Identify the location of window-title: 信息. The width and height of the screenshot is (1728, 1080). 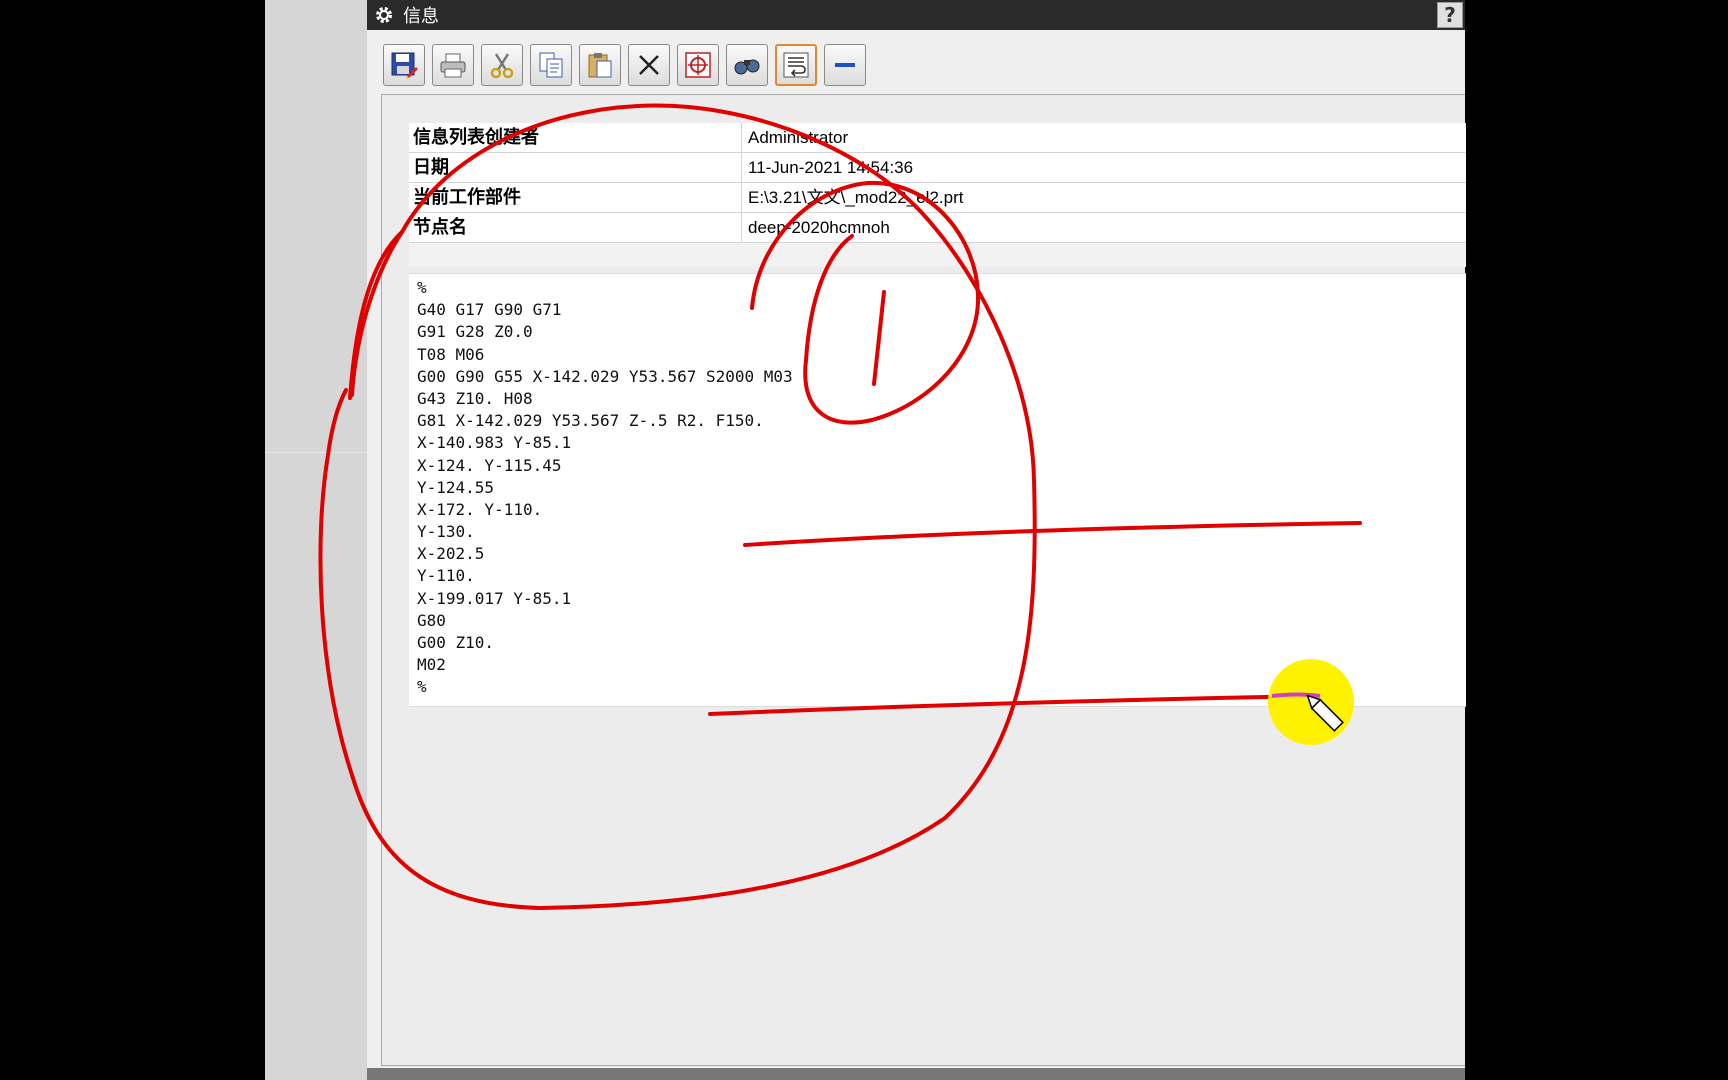
(421, 16).